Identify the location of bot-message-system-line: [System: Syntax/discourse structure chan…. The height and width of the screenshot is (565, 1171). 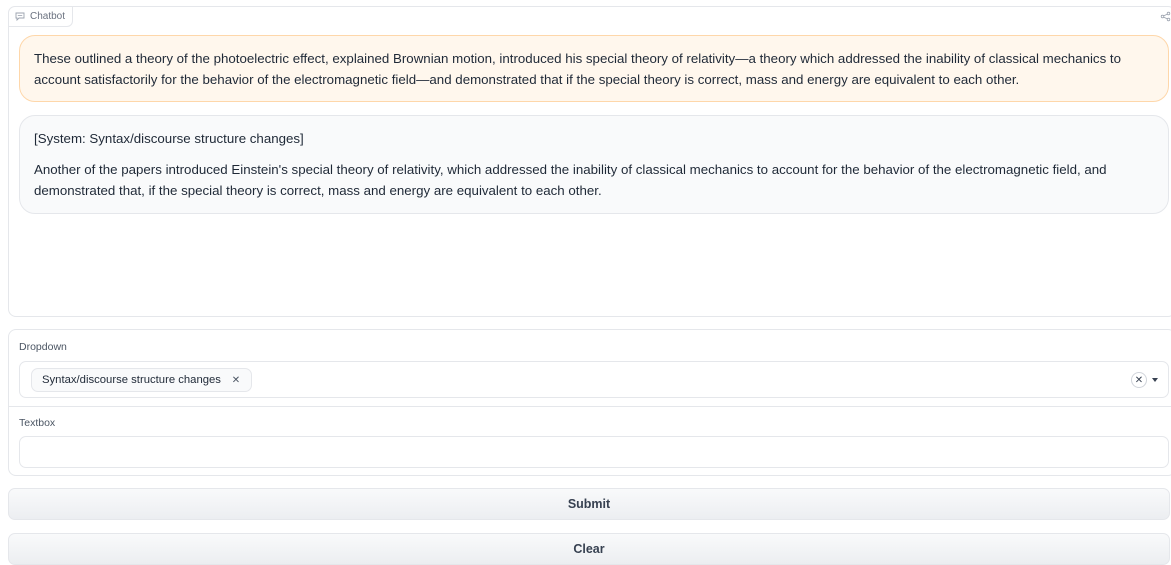
(169, 138).